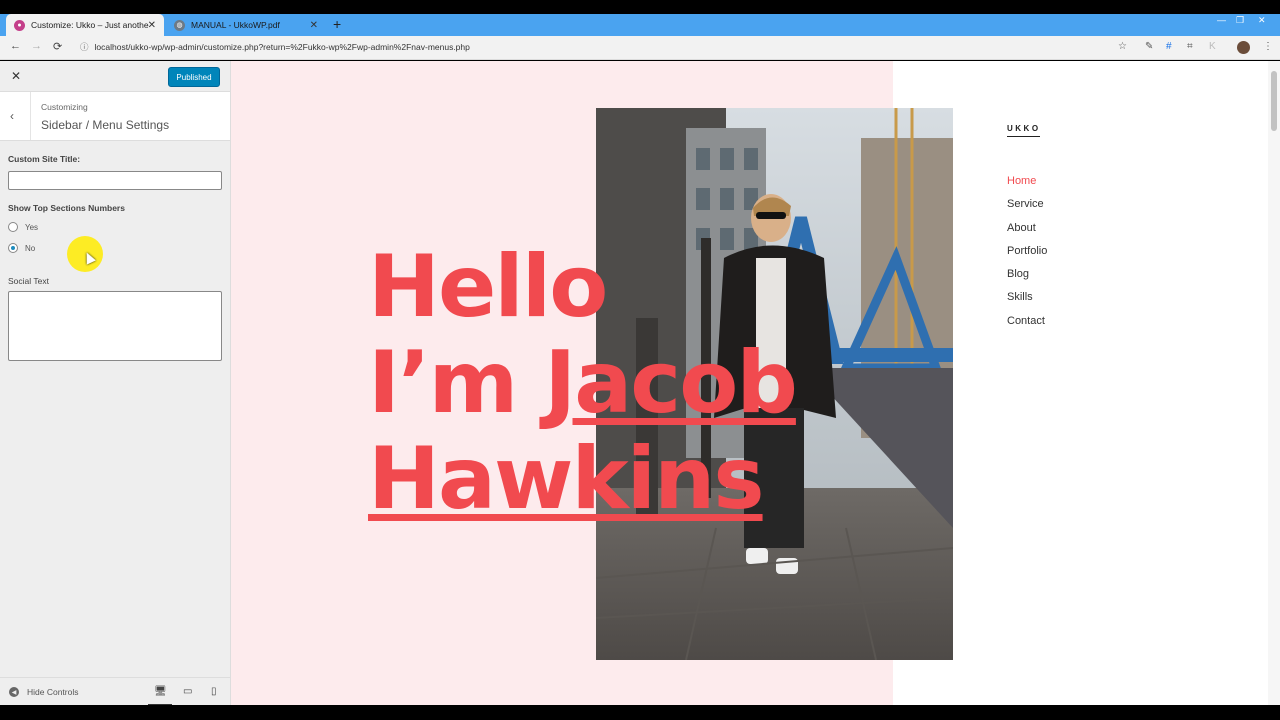 The width and height of the screenshot is (1280, 720). Describe the element at coordinates (115, 691) in the screenshot. I see `customizer-footer: ◀ Hide Controls 🖥 ▭ ▯` at that location.